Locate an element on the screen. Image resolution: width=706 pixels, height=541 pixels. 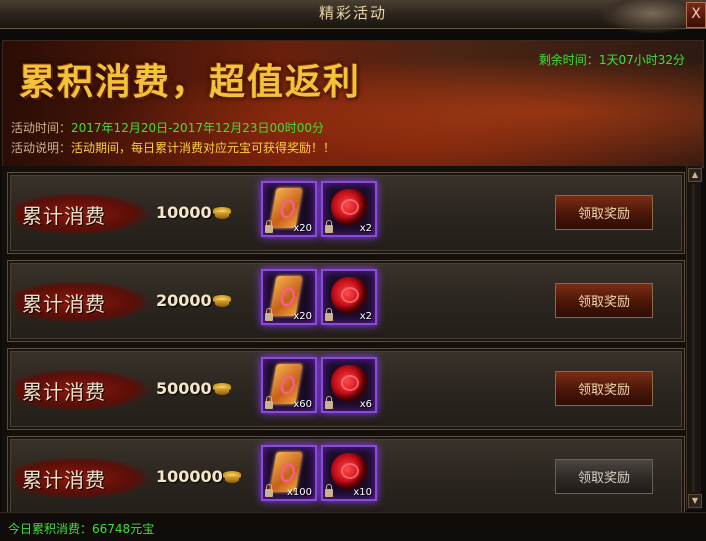
event-description: 活动说明：活动期间，每日累计消费对应元宝可获得奖励！！ is located at coordinates (173, 147).